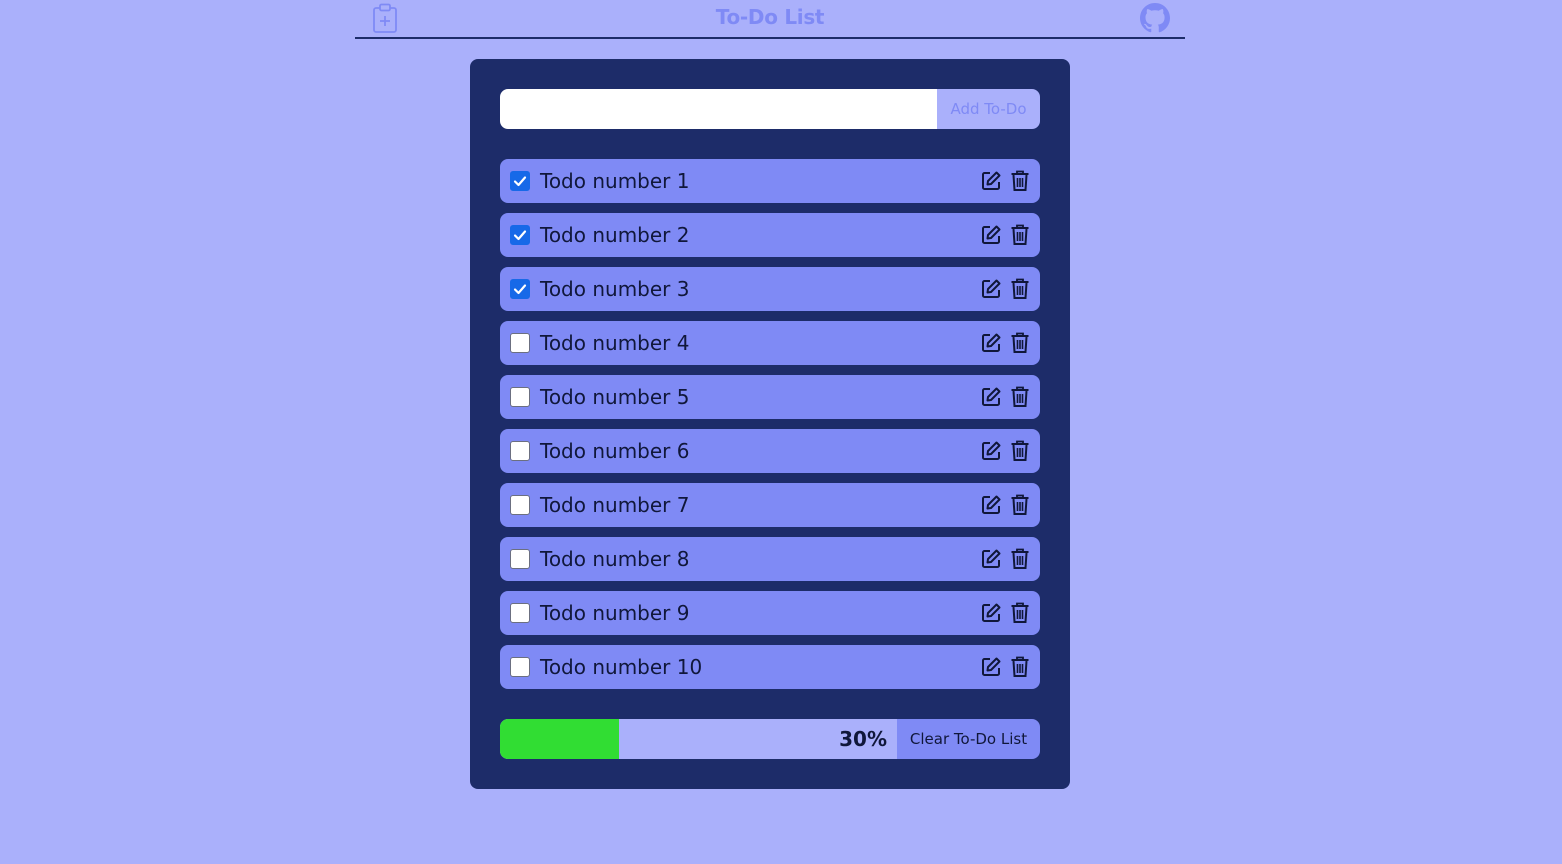 The image size is (1562, 864). I want to click on todo-input, so click(718, 109).